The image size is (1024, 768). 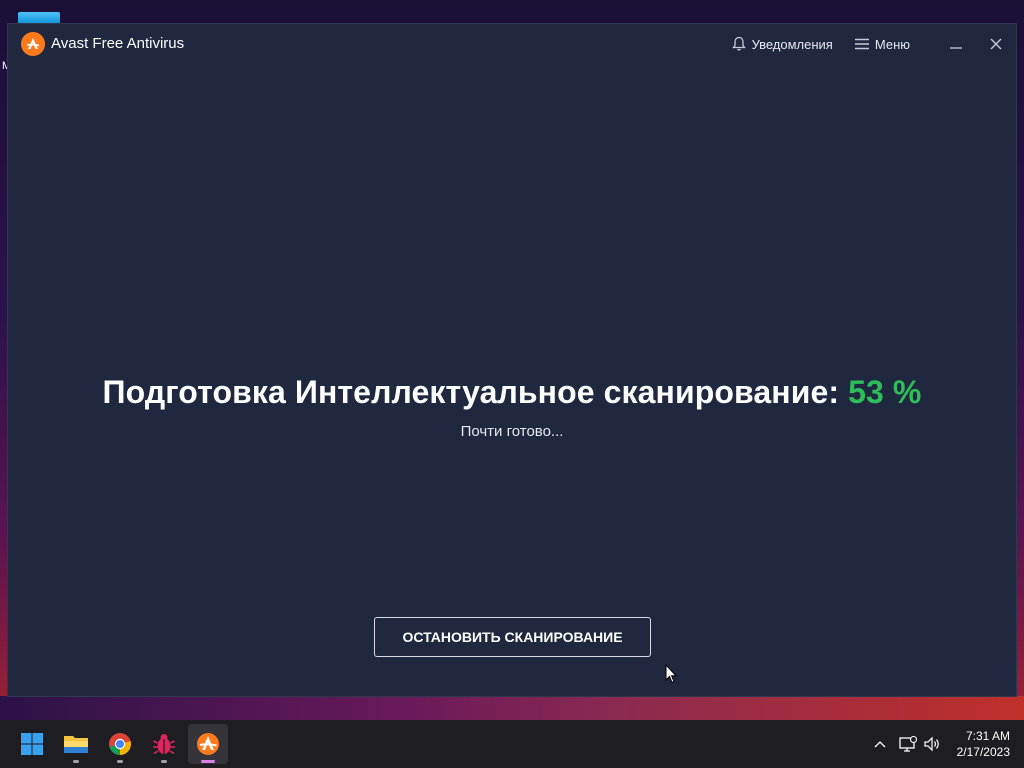 What do you see at coordinates (983, 744) in the screenshot?
I see `system-clock: 7:31 AM 2/17/2023` at bounding box center [983, 744].